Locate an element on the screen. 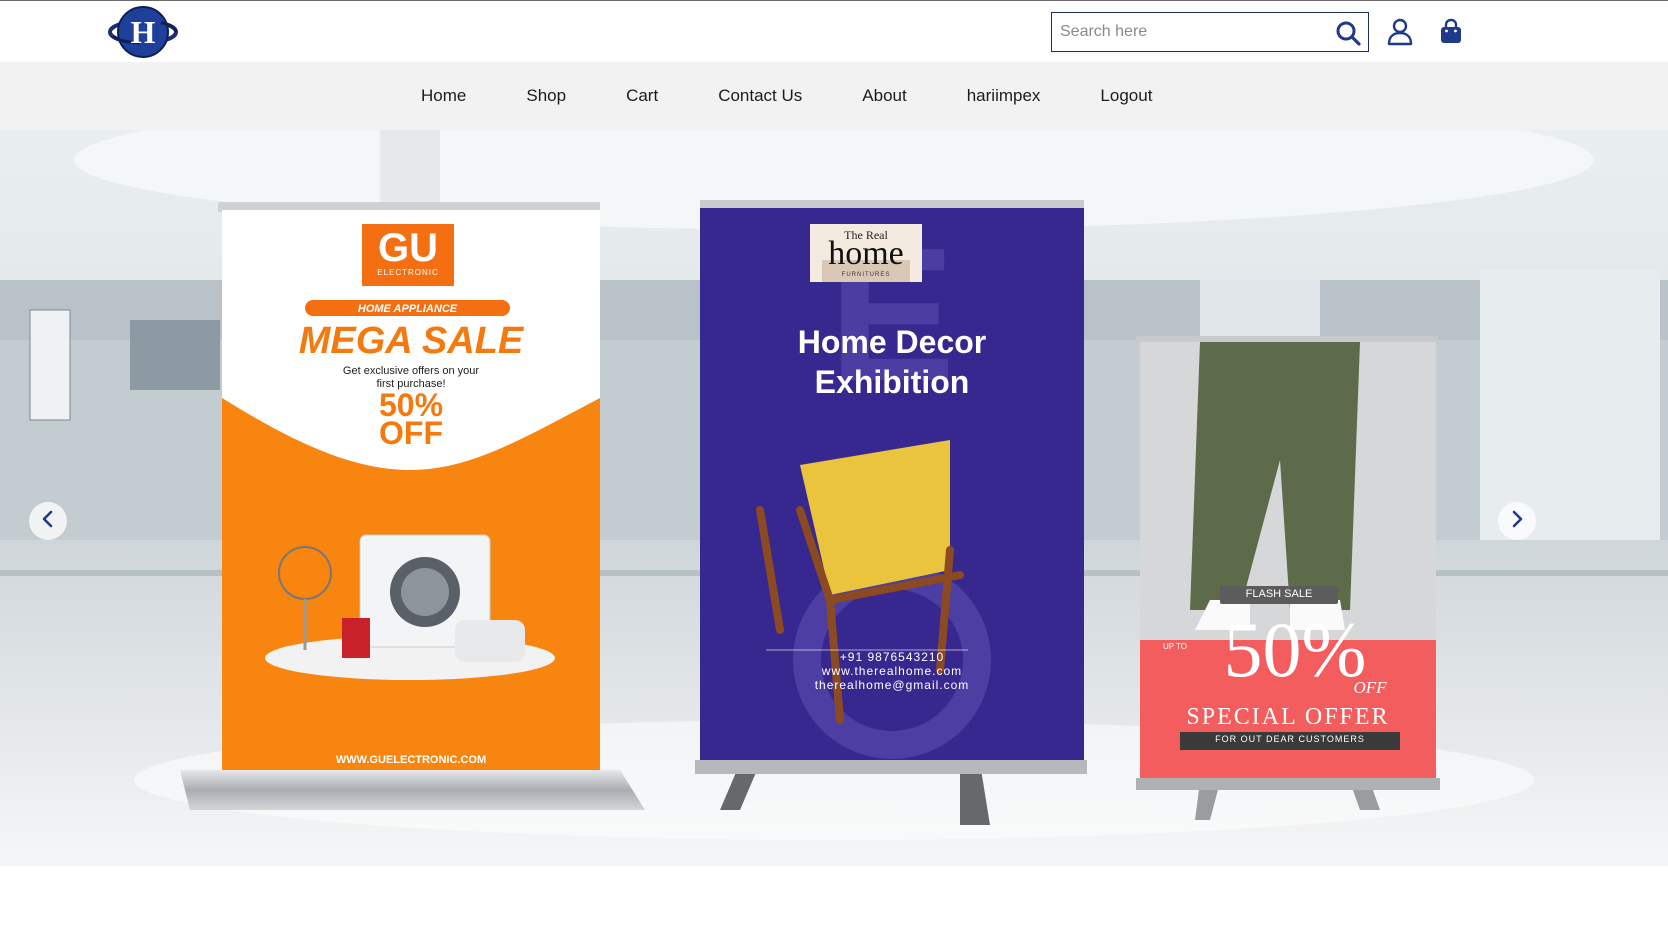 The width and height of the screenshot is (1668, 937). banner-flash-sale is located at coordinates (1288, 578).